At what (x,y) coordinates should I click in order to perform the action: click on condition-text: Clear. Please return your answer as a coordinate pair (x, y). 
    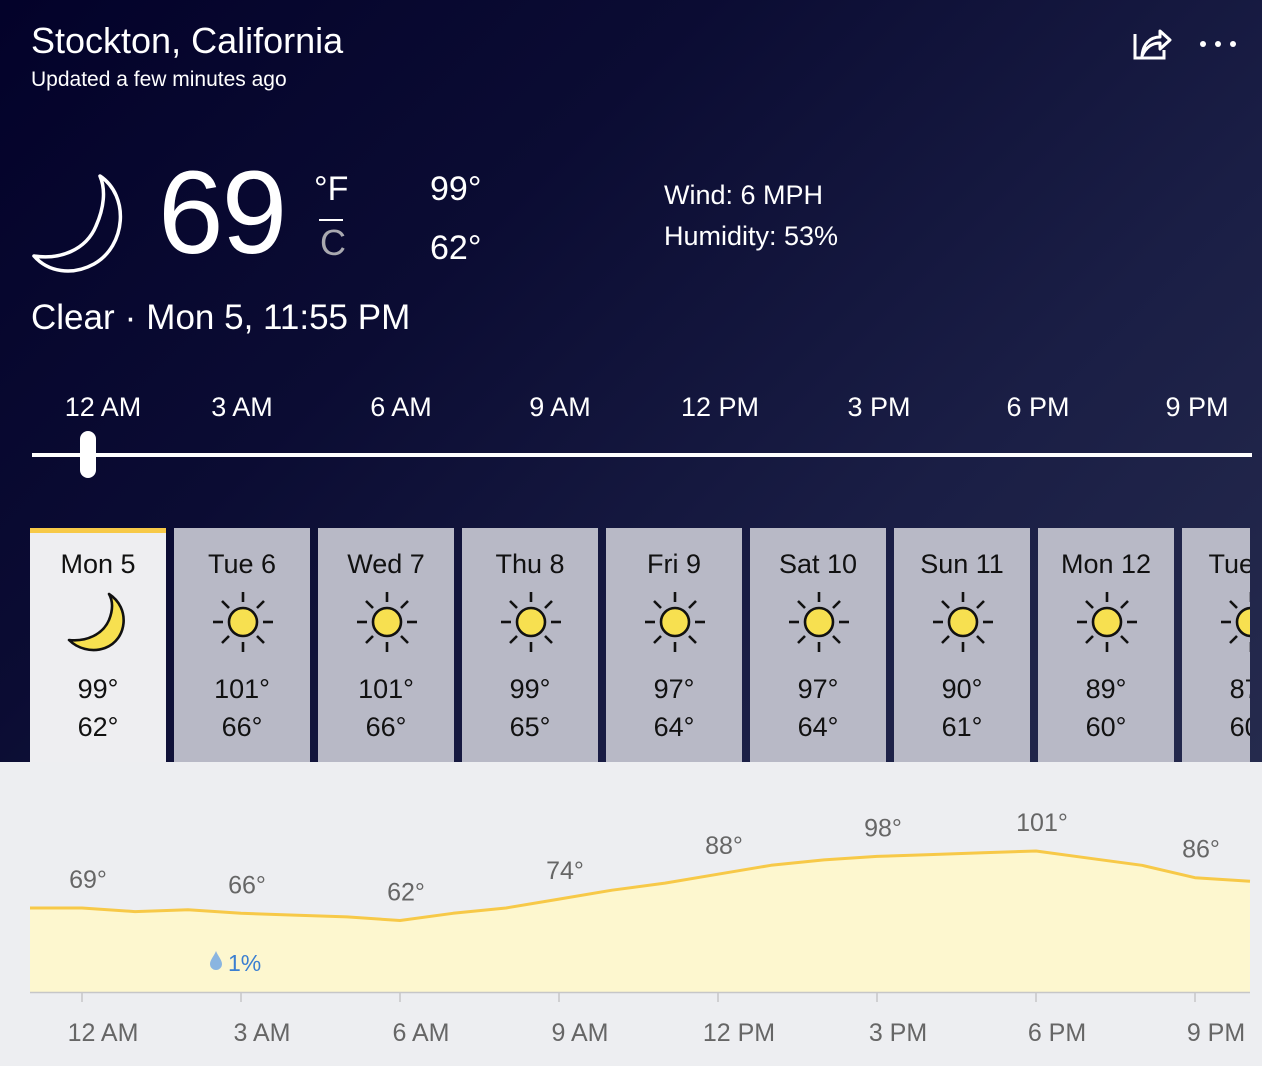
    Looking at the image, I should click on (73, 317).